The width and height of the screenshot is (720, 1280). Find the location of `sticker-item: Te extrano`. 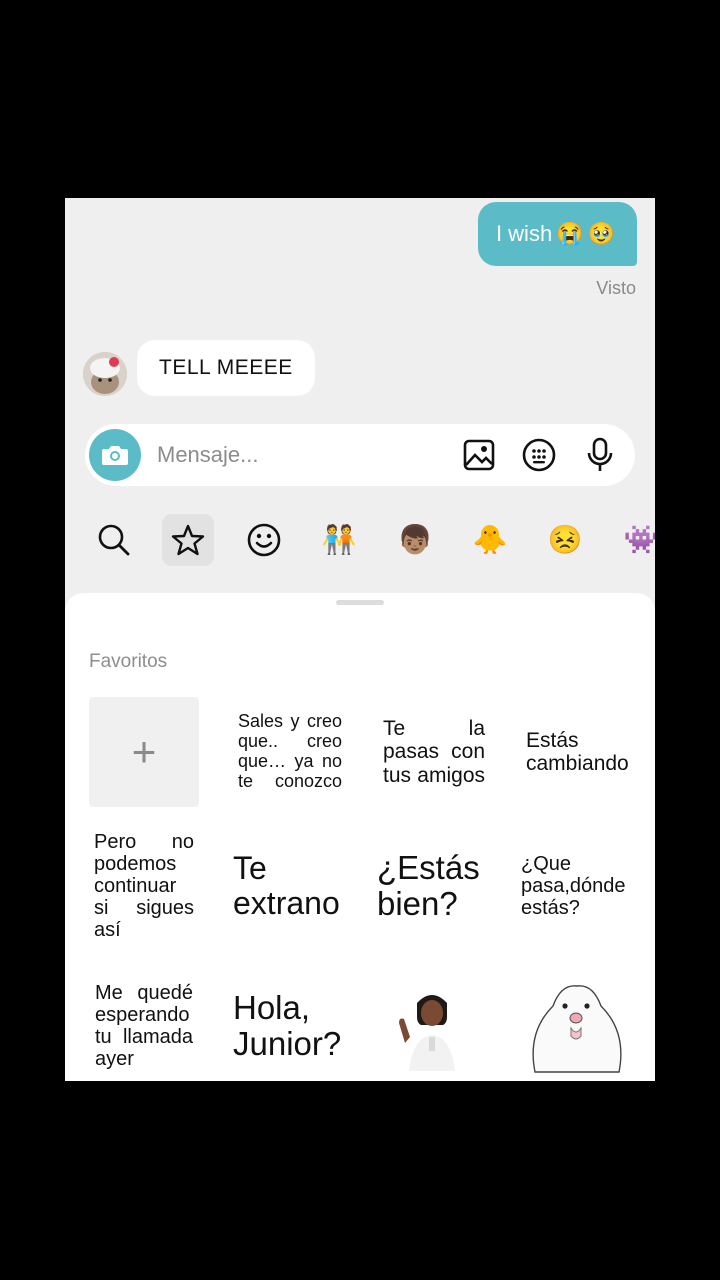

sticker-item: Te extrano is located at coordinates (288, 886).